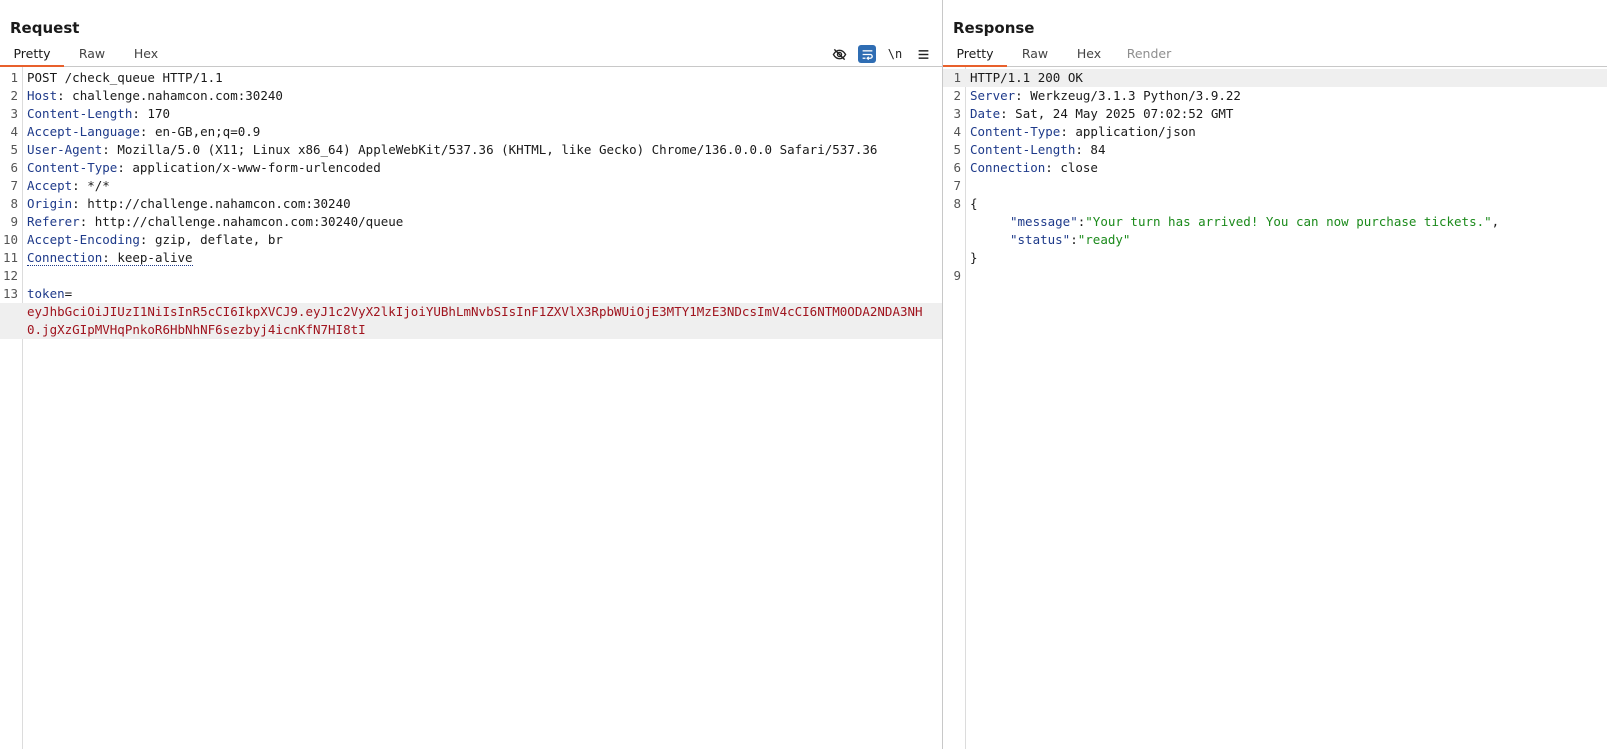 This screenshot has width=1607, height=749. I want to click on header-value: en-GB,en;q=0.9, so click(207, 131).